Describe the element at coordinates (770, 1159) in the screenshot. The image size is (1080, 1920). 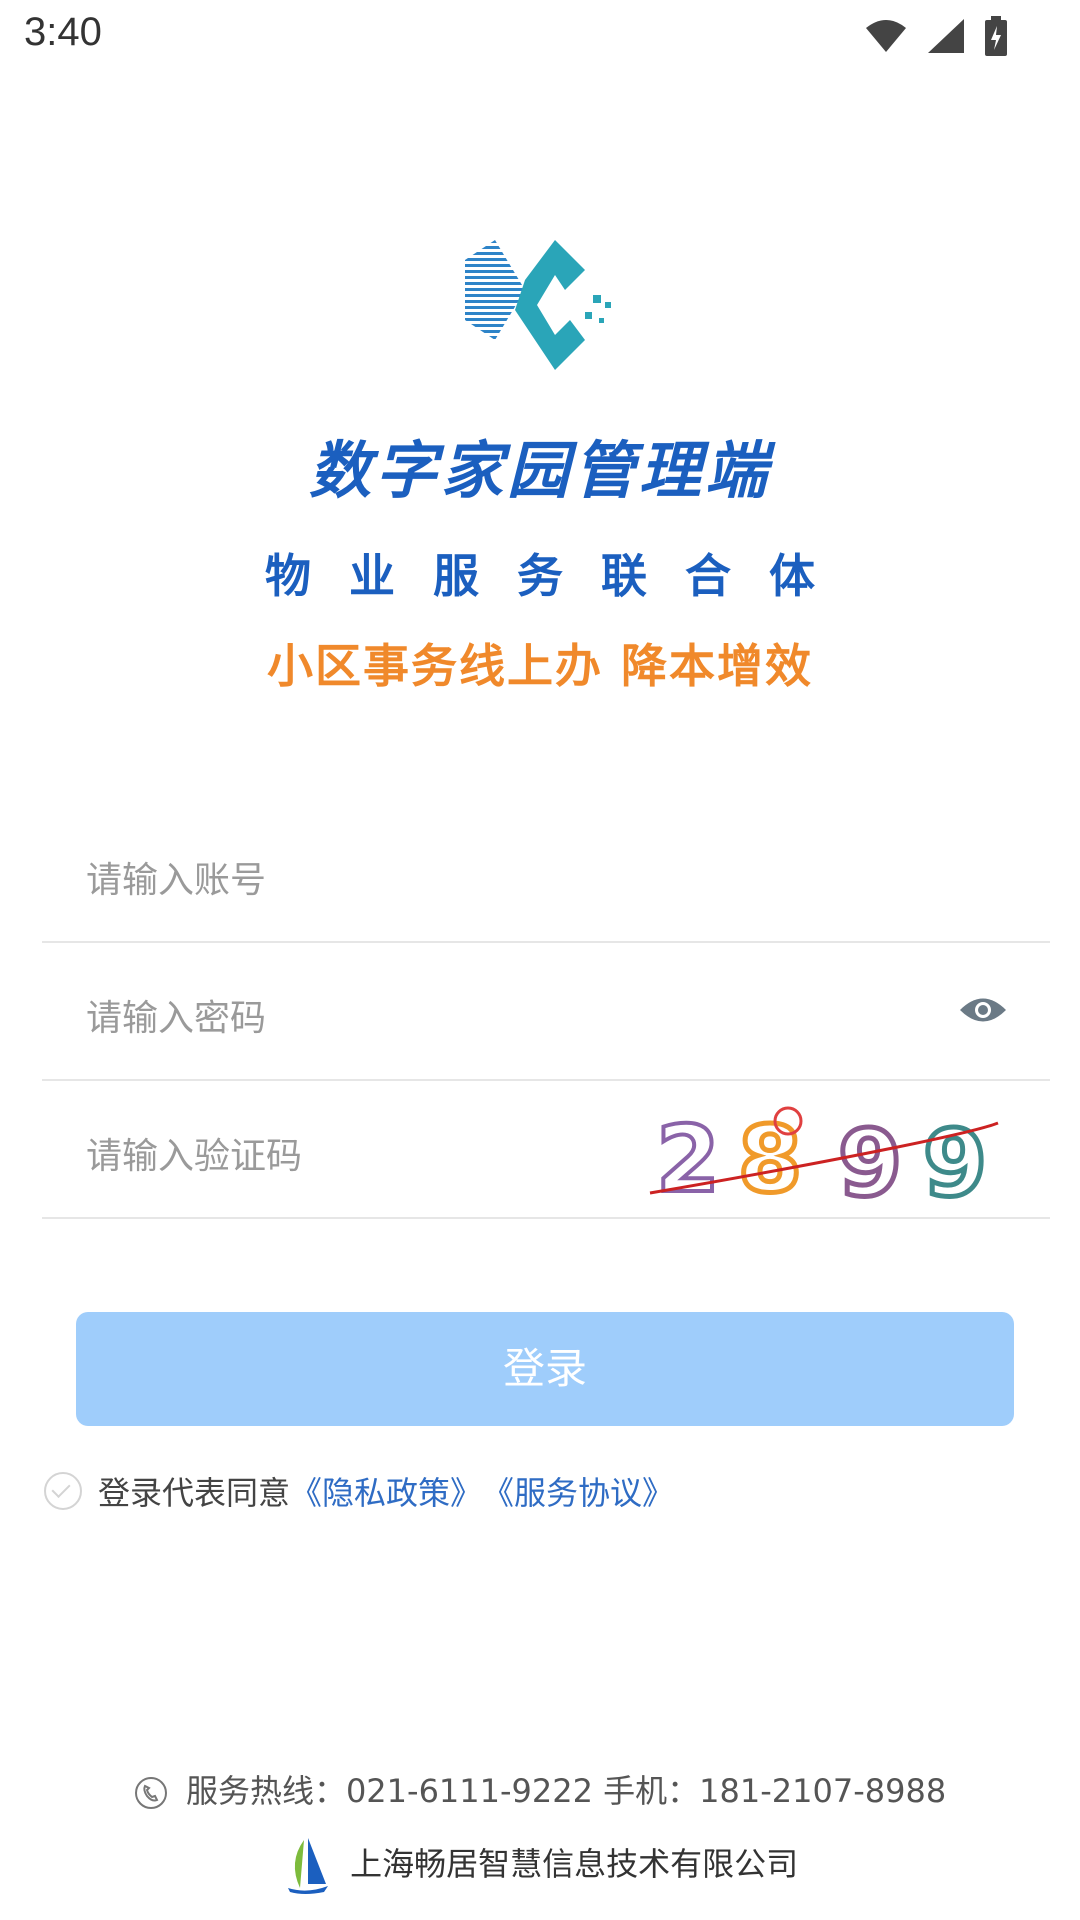
I see `svg-text: 8` at that location.